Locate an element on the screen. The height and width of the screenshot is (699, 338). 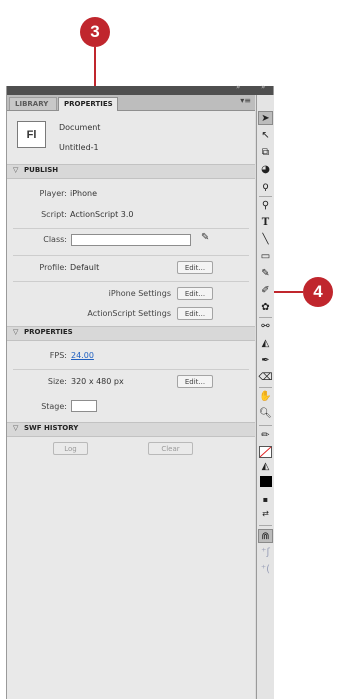
selection-tool-icon: ➤ is located at coordinates (265, 118).